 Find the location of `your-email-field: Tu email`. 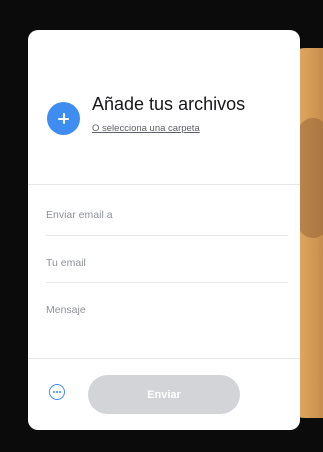

your-email-field: Tu email is located at coordinates (167, 263).